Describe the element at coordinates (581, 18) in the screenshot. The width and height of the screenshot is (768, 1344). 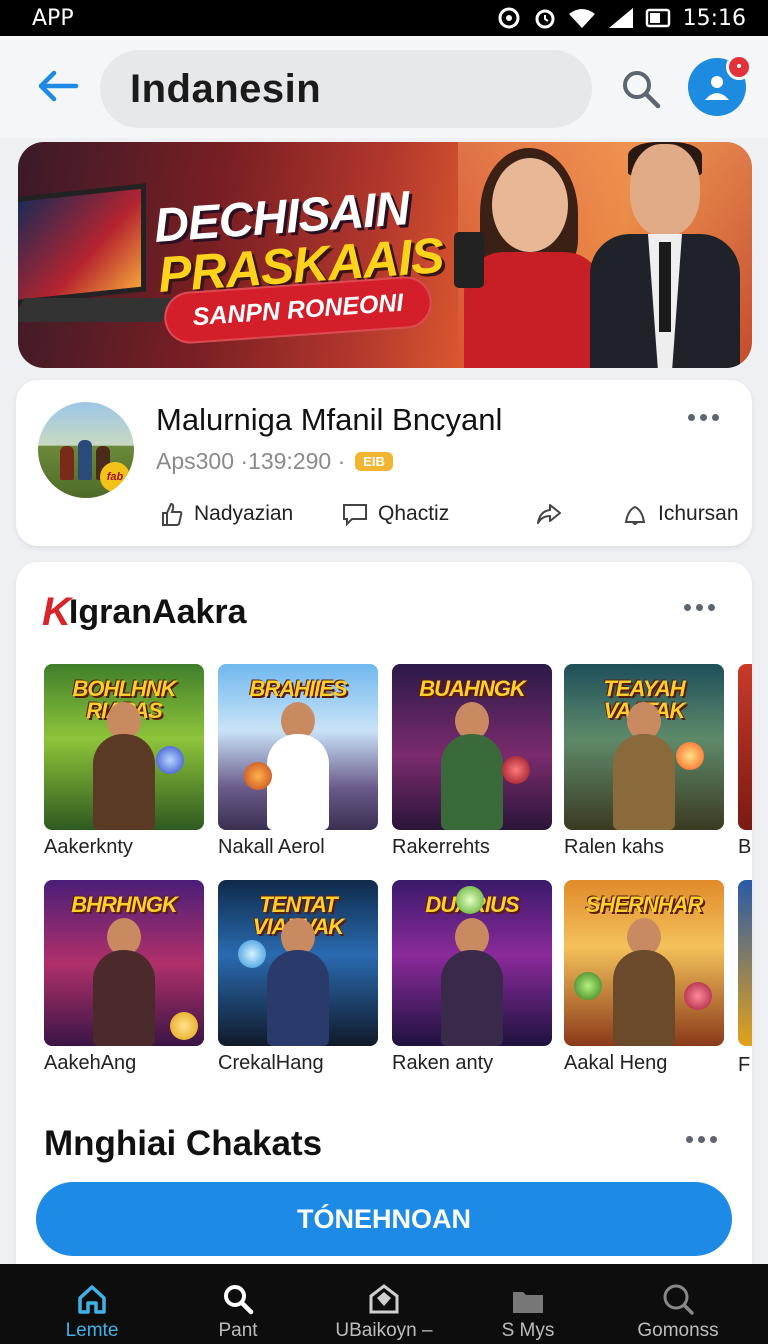
I see `wifi-icon` at that location.